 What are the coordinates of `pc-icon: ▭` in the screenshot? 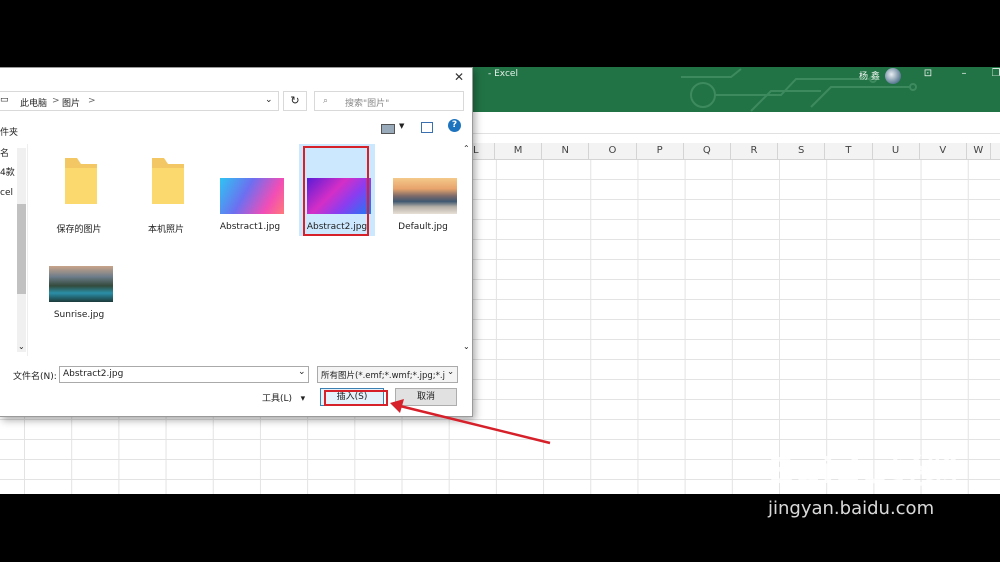 It's located at (4, 100).